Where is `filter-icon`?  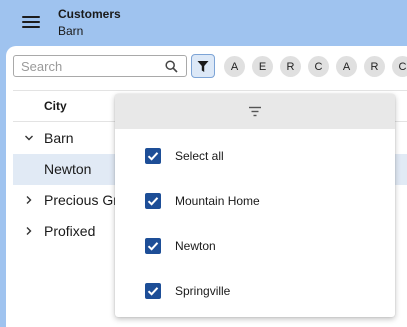 filter-icon is located at coordinates (203, 66).